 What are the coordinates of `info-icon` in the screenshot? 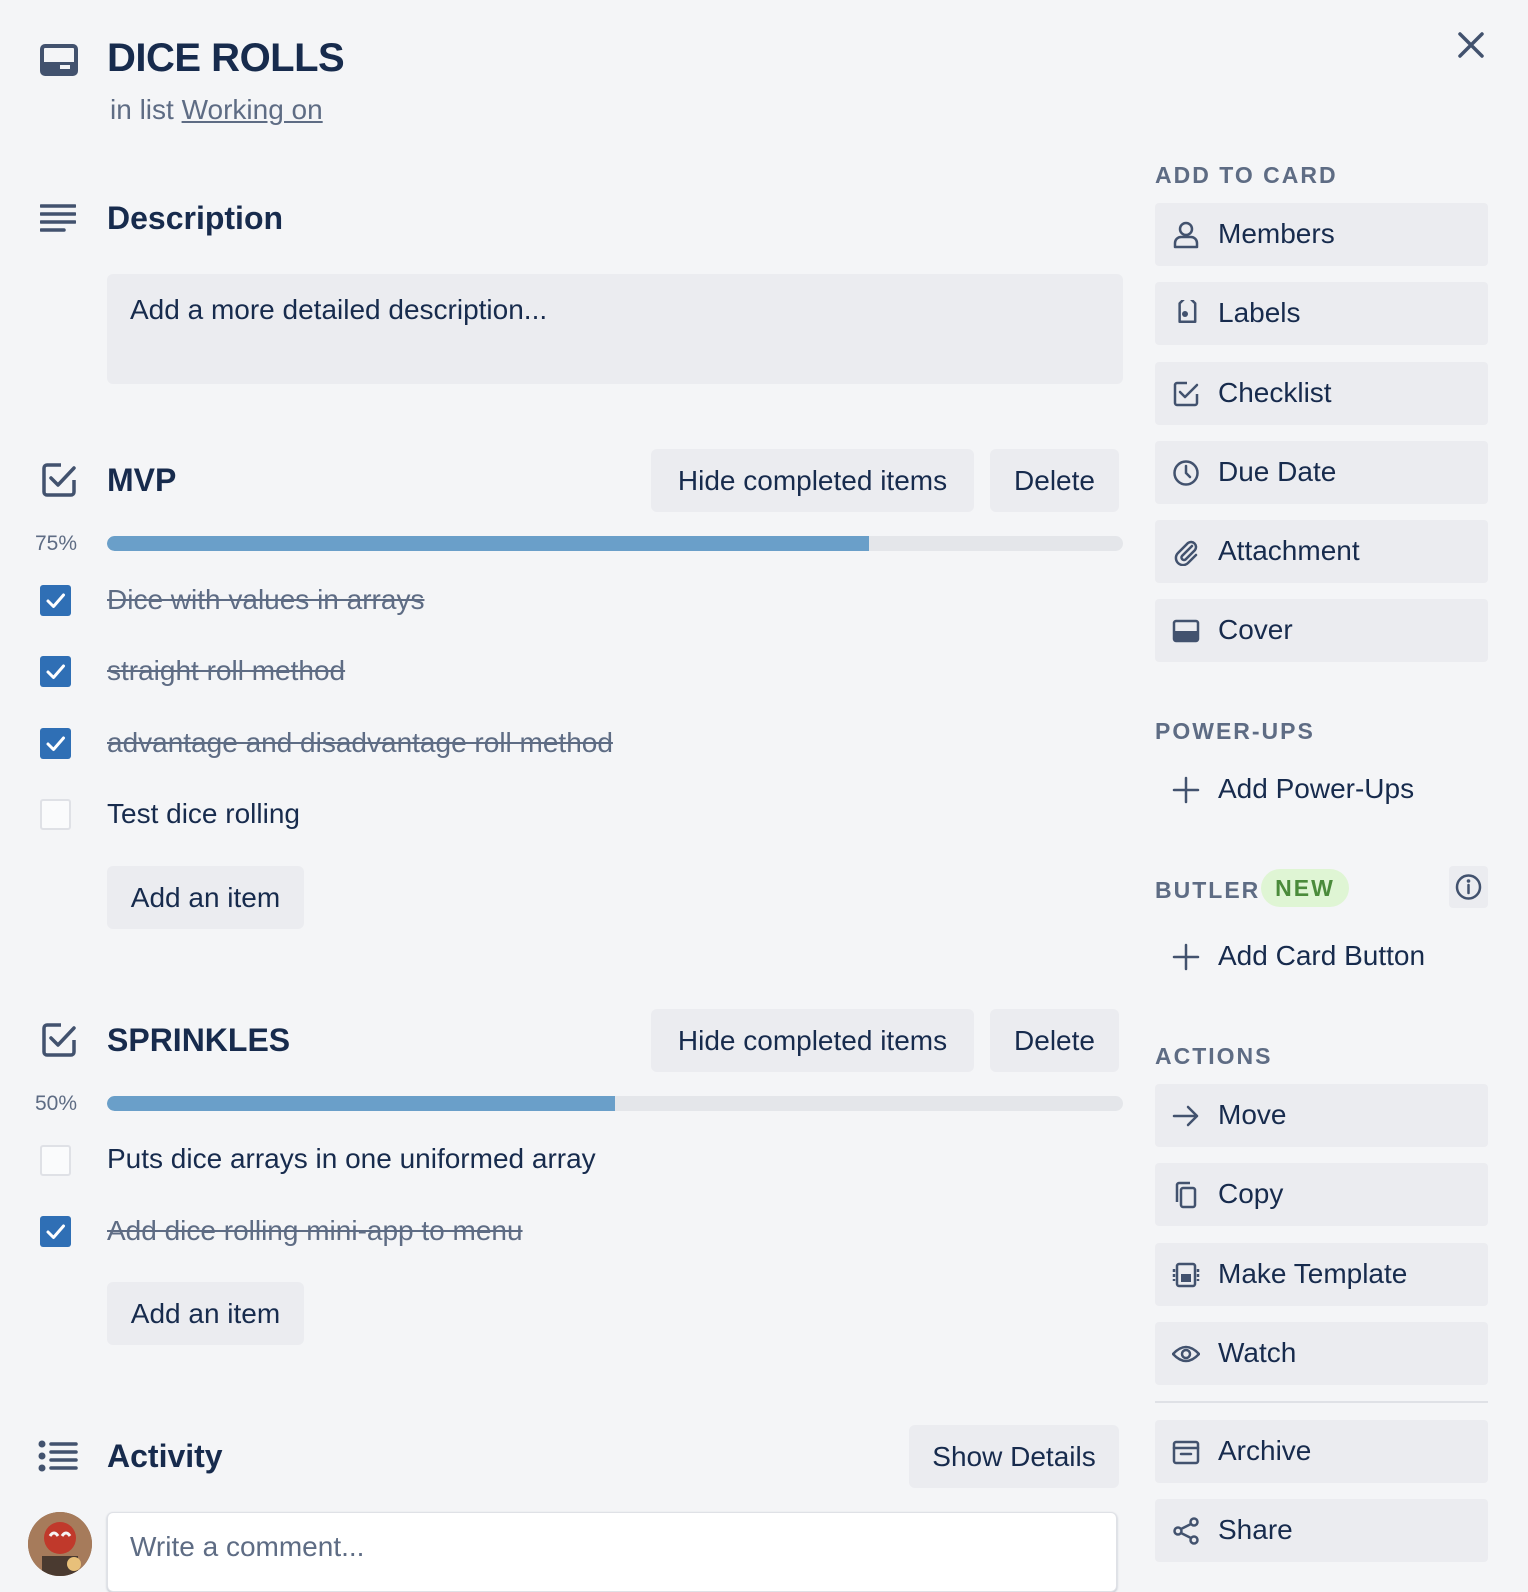 It's located at (1468, 887).